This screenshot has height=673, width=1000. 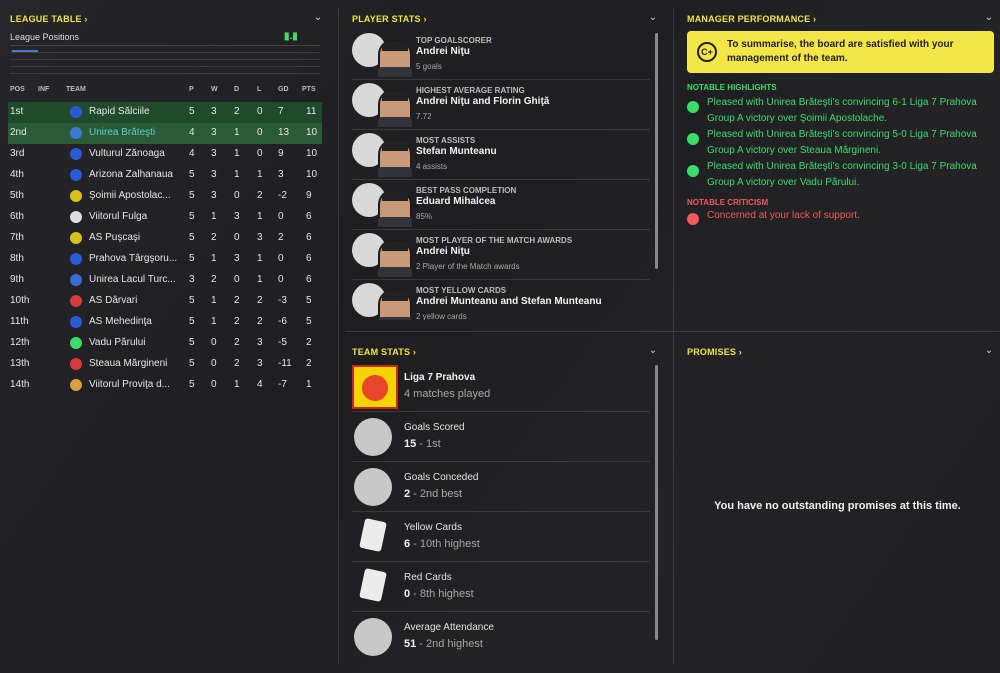 I want to click on player-name: Andrei Niţu and Florin Ghiţă, so click(x=482, y=101).